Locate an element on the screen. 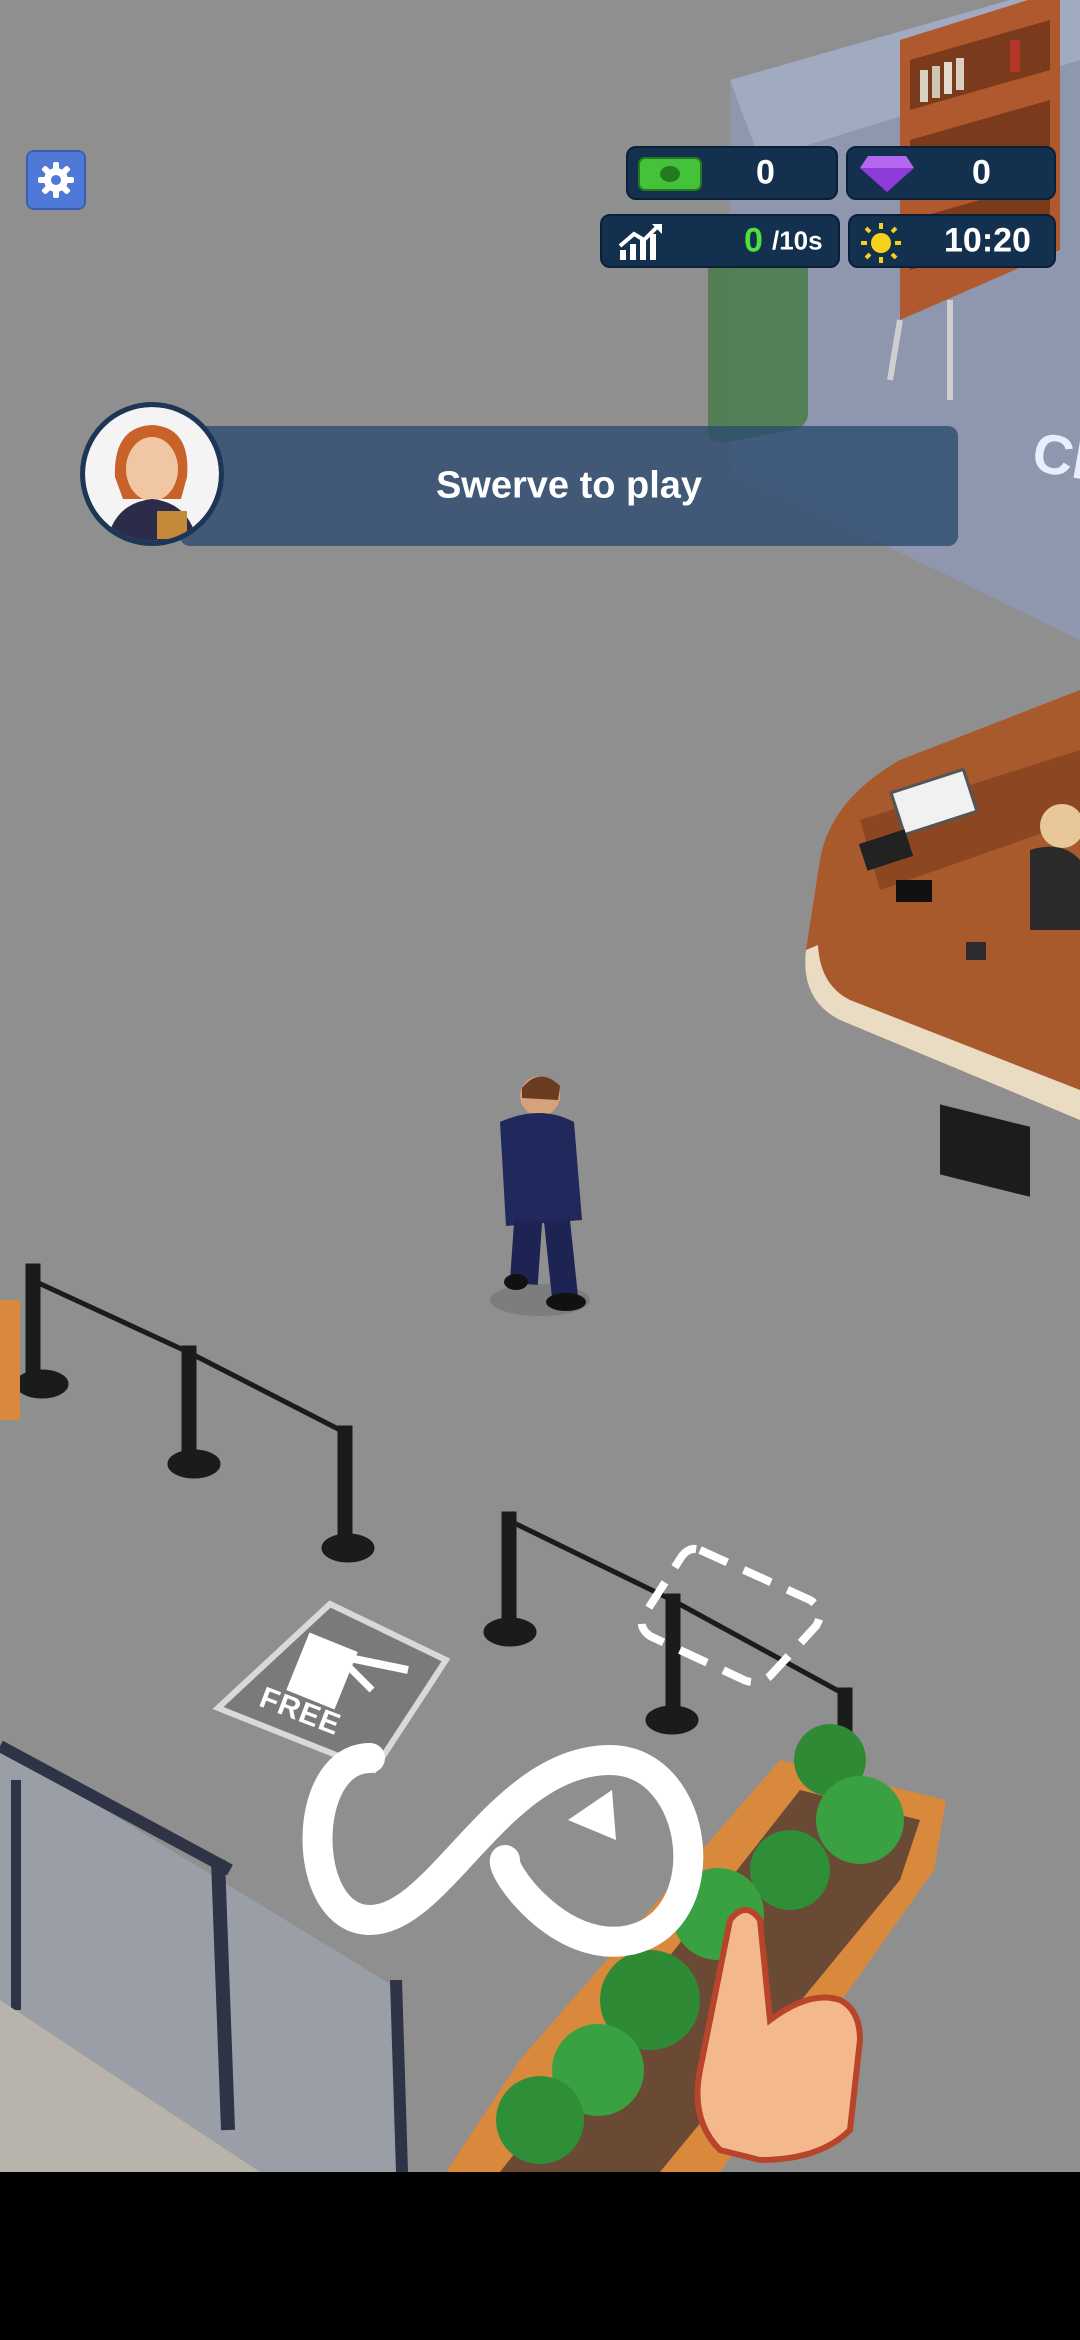 Image resolution: width=1080 pixels, height=2340 pixels. reception-desk is located at coordinates (942, 943).